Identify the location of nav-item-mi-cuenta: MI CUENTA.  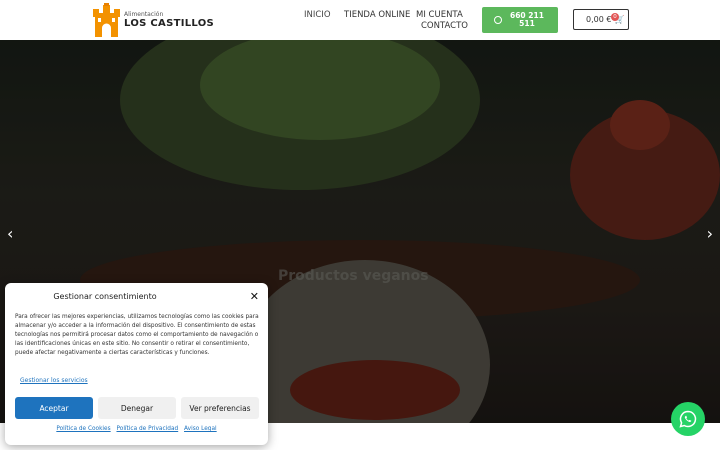
(439, 15).